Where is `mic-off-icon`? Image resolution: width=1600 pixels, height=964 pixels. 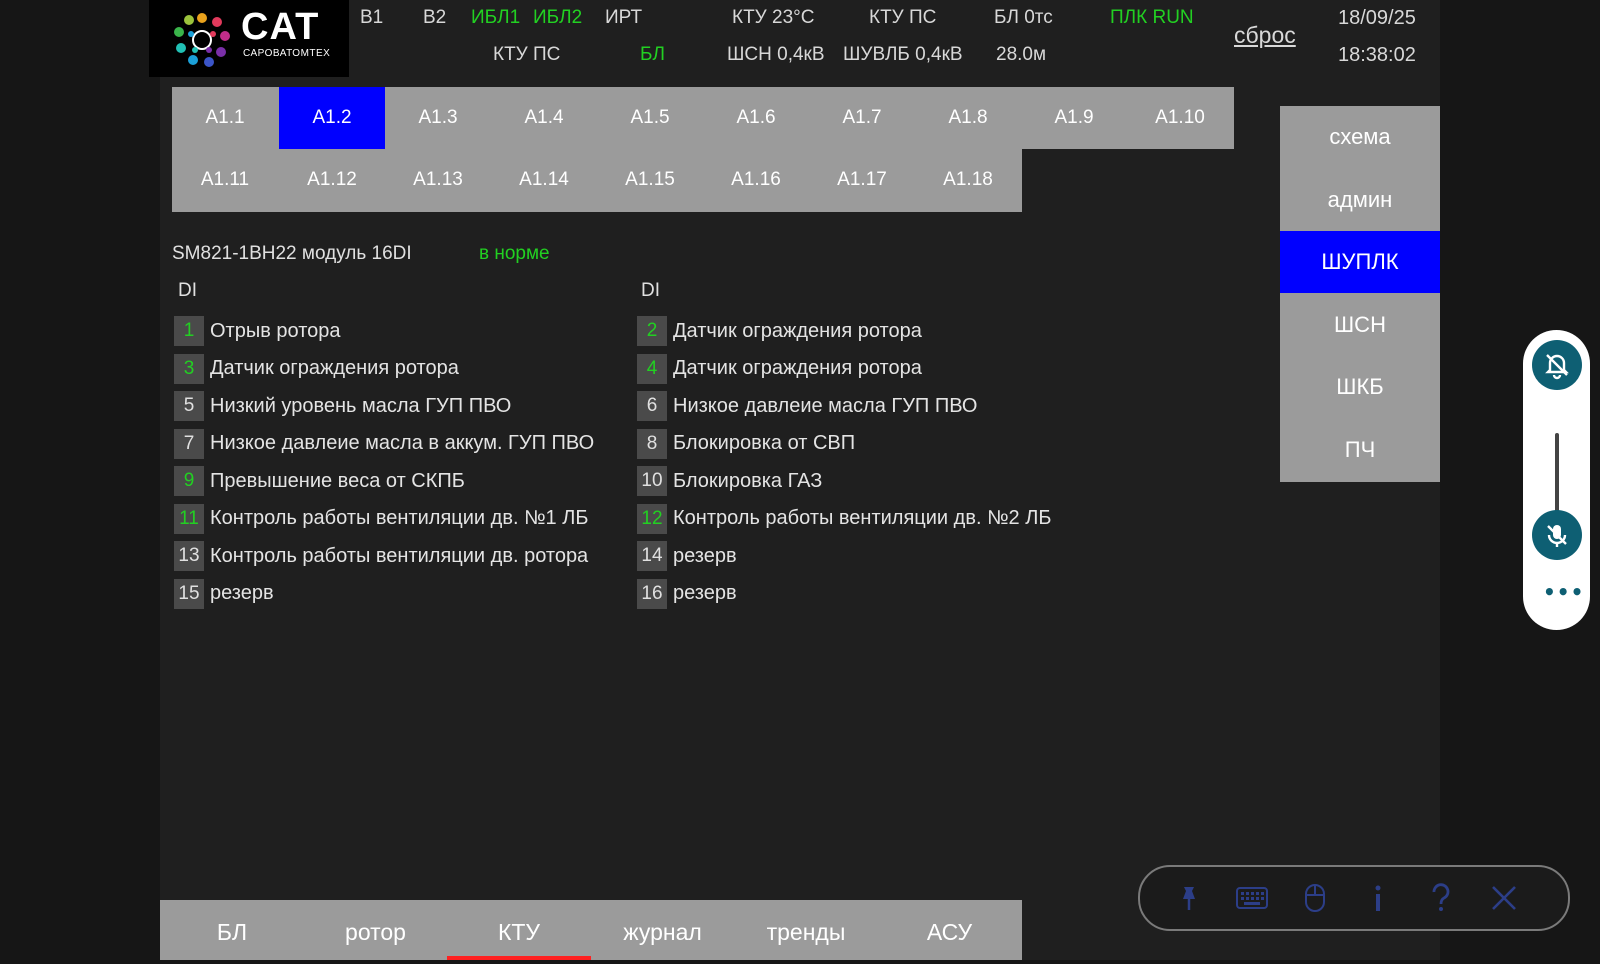
mic-off-icon is located at coordinates (1557, 535).